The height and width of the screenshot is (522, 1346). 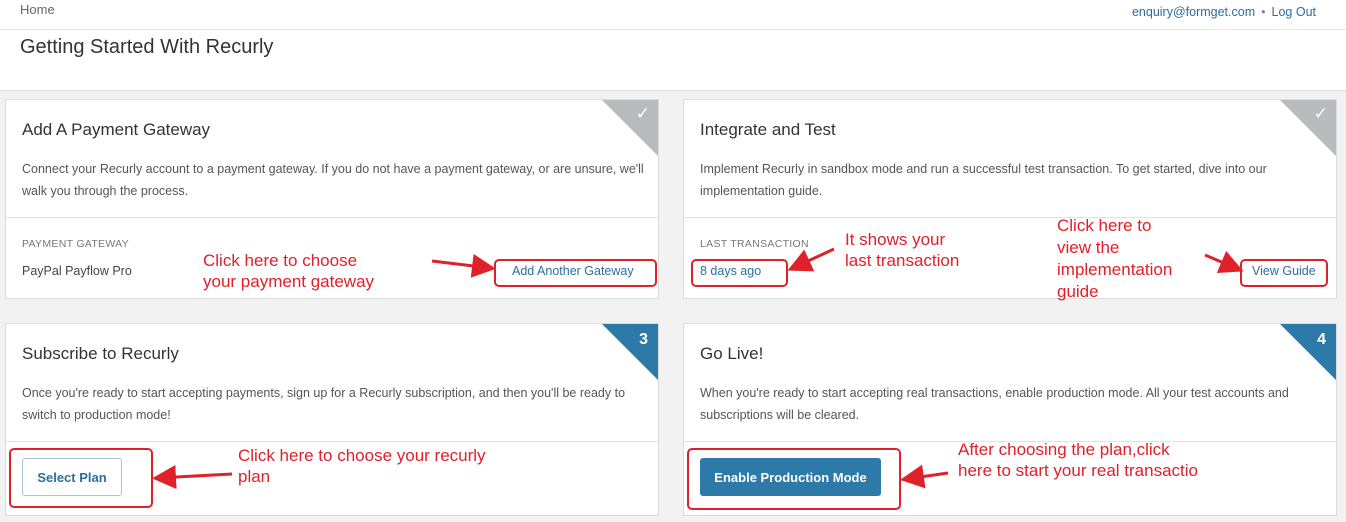 I want to click on highlight-select-plan, so click(x=81, y=478).